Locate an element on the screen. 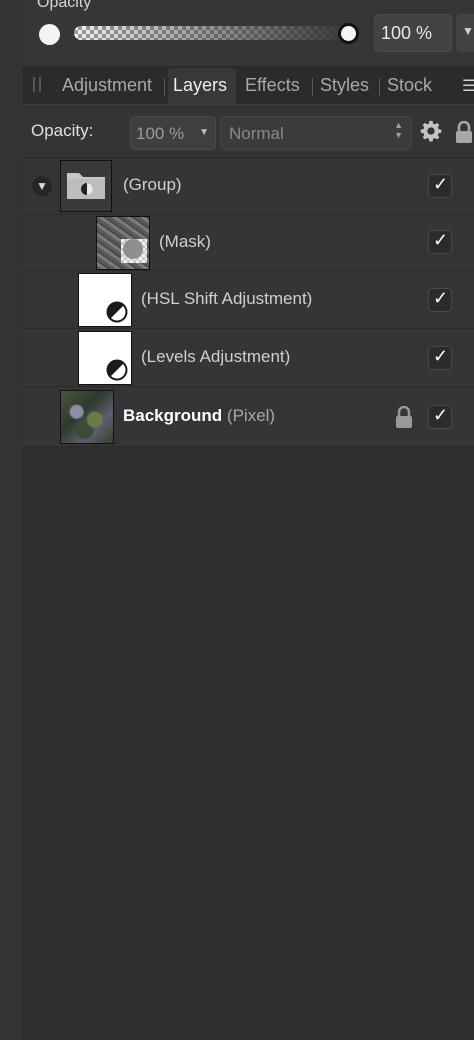 The image size is (474, 1040). layer-opacity-row: Opacity: 100 % ▼ Normal ▲ ▼ is located at coordinates (248, 131).